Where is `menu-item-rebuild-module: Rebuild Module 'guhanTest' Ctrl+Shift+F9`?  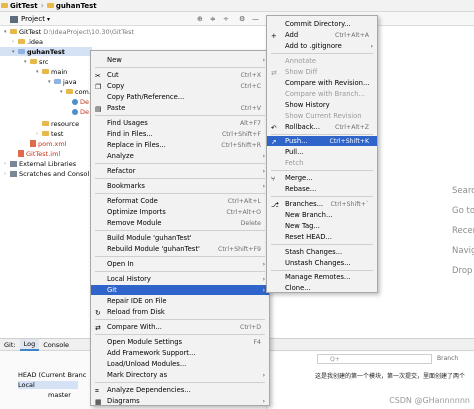 menu-item-rebuild-module: Rebuild Module 'guhanTest' Ctrl+Shift+F9 is located at coordinates (180, 249).